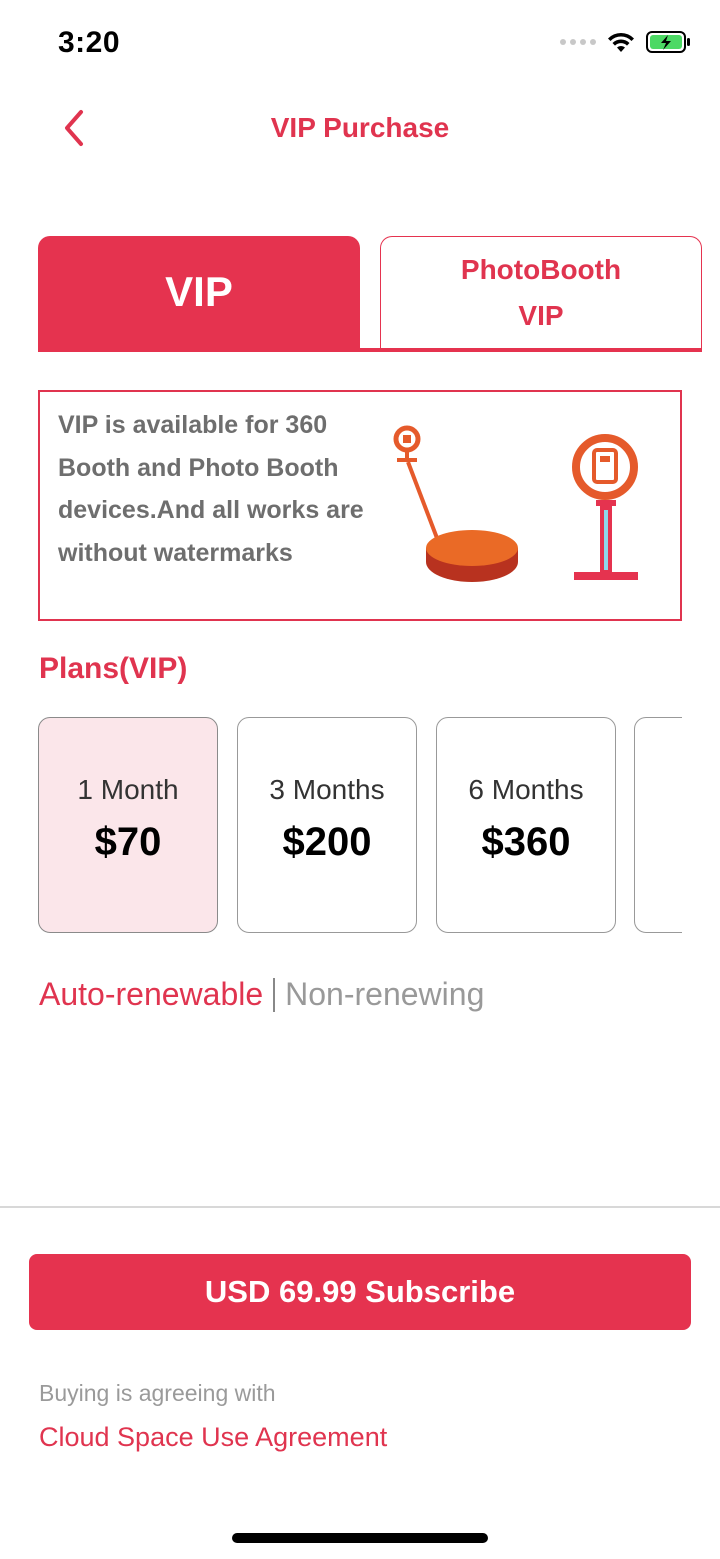  I want to click on plan-price: $200, so click(327, 842).